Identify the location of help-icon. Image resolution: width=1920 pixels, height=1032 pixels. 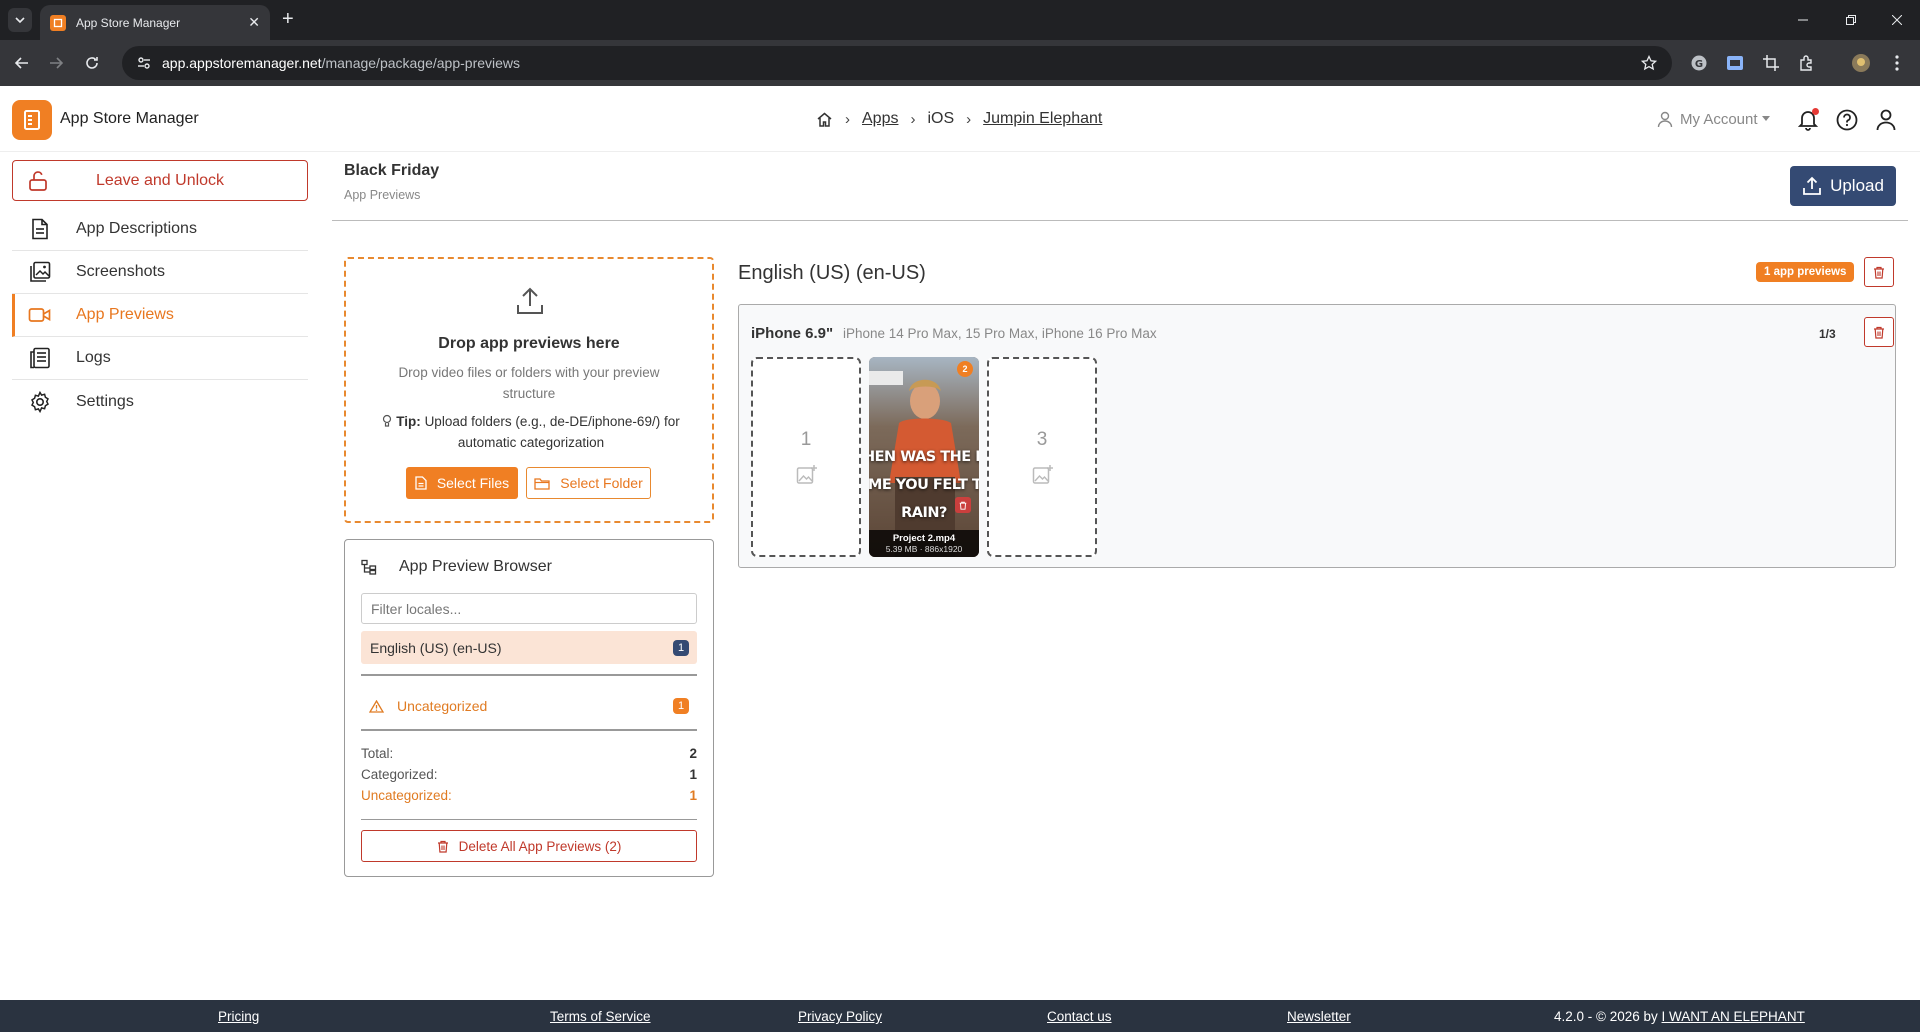
(1847, 120).